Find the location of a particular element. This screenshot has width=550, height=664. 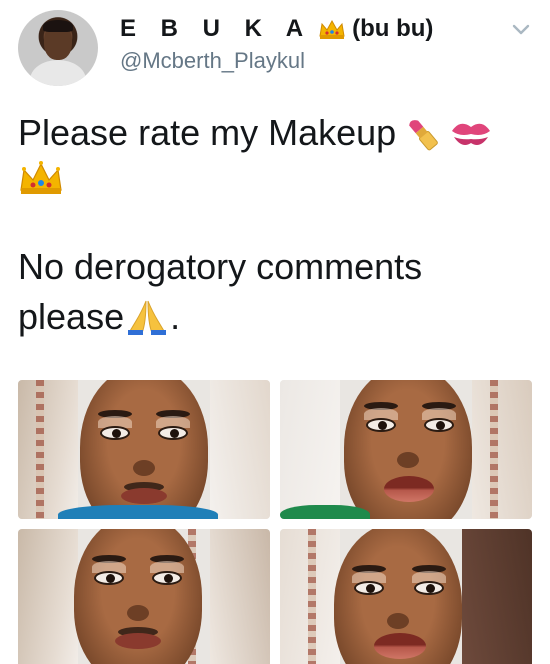

tweet-line-4-text: please is located at coordinates (71, 316).